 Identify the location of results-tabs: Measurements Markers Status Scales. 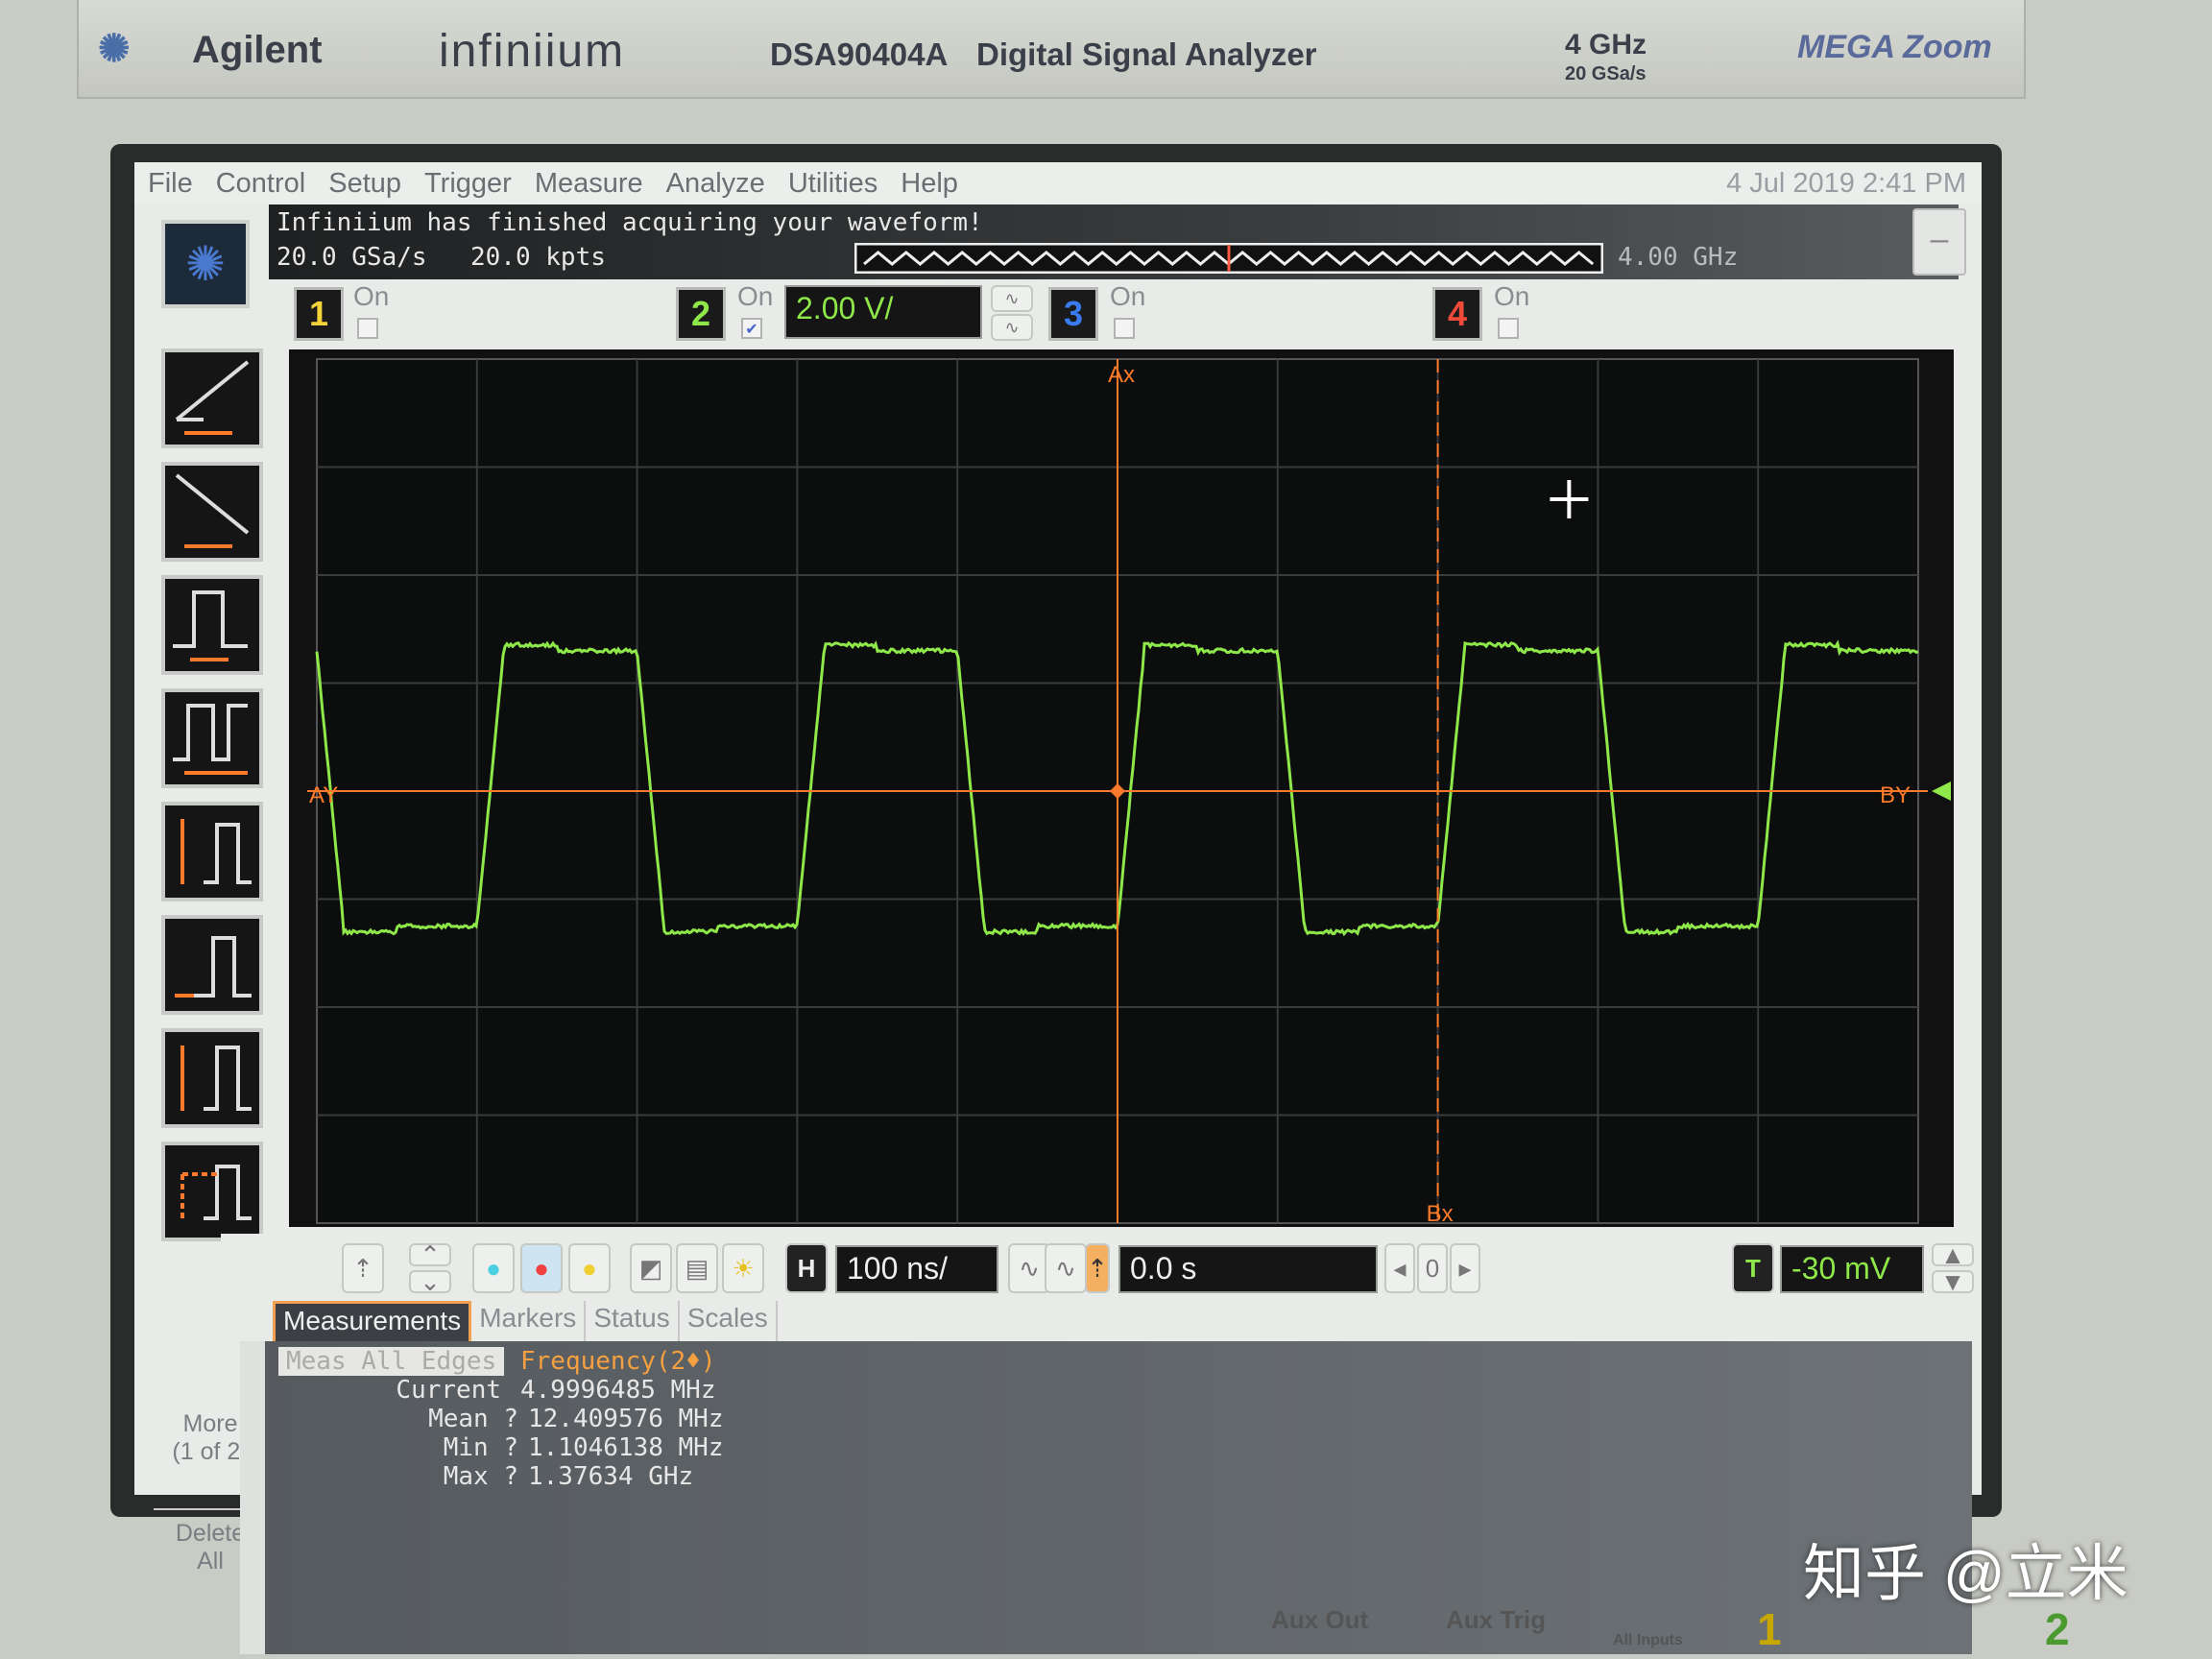
(1101, 1321).